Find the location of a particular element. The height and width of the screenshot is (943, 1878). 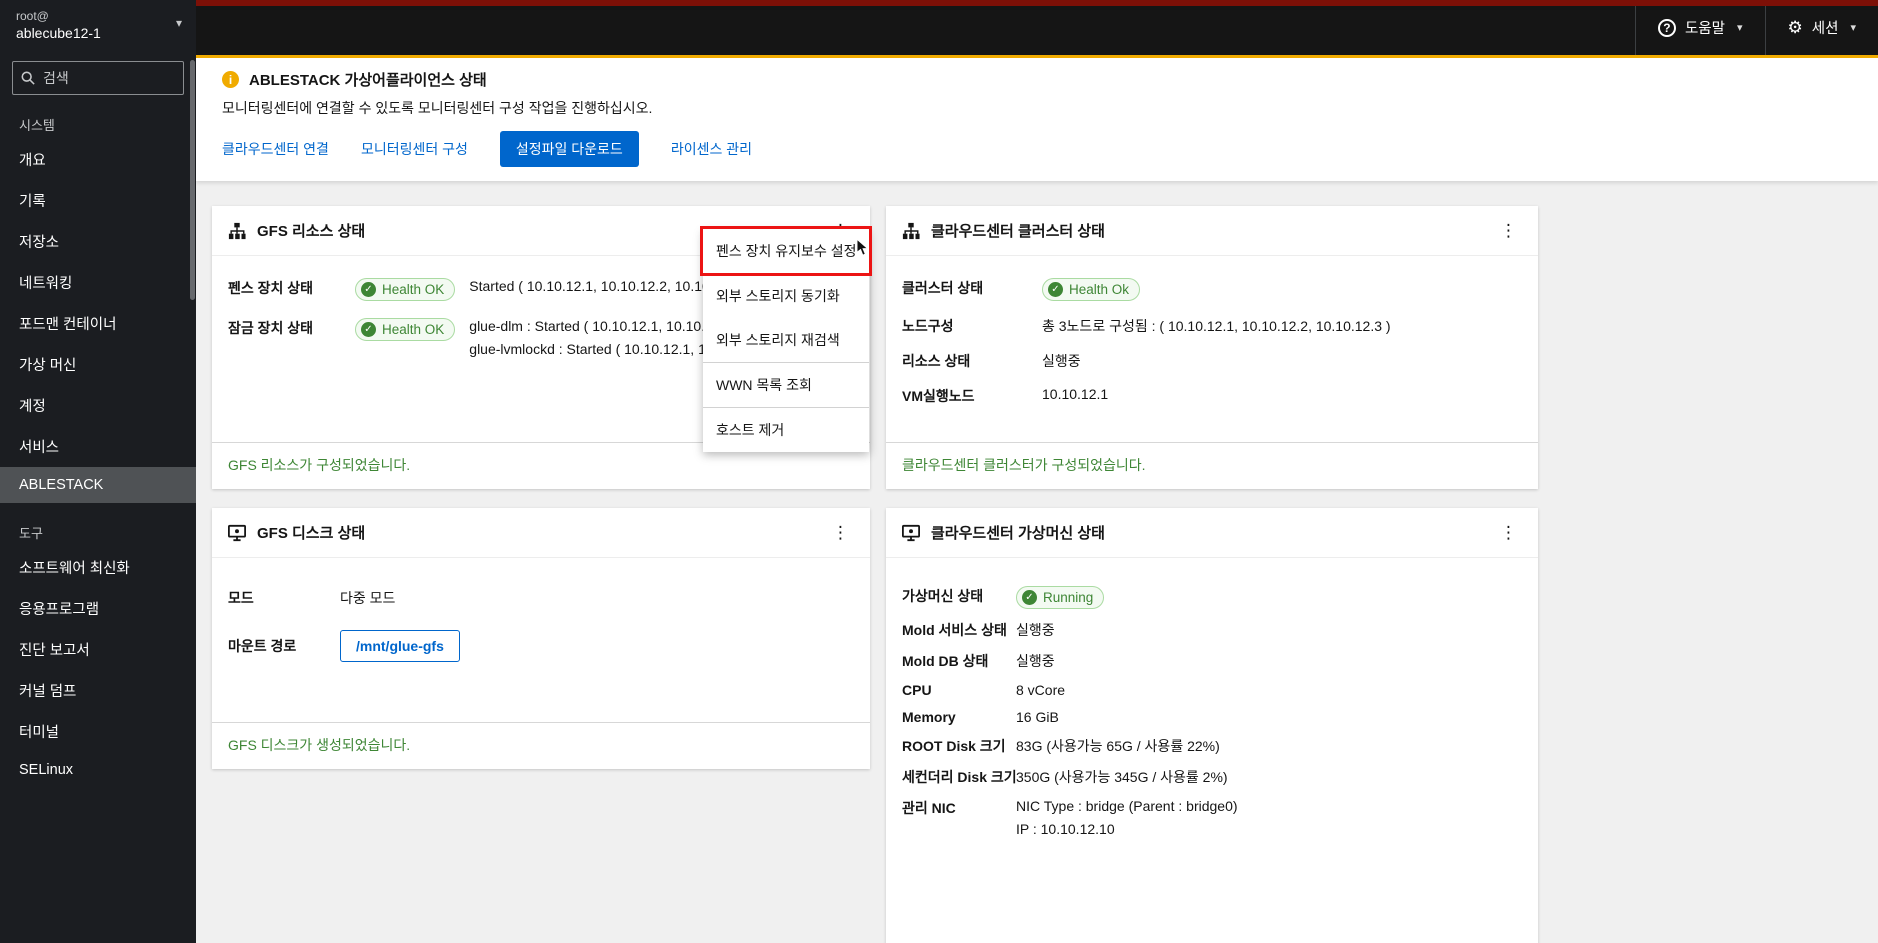

sidebar-section-system: 시스템 is located at coordinates (37, 125).